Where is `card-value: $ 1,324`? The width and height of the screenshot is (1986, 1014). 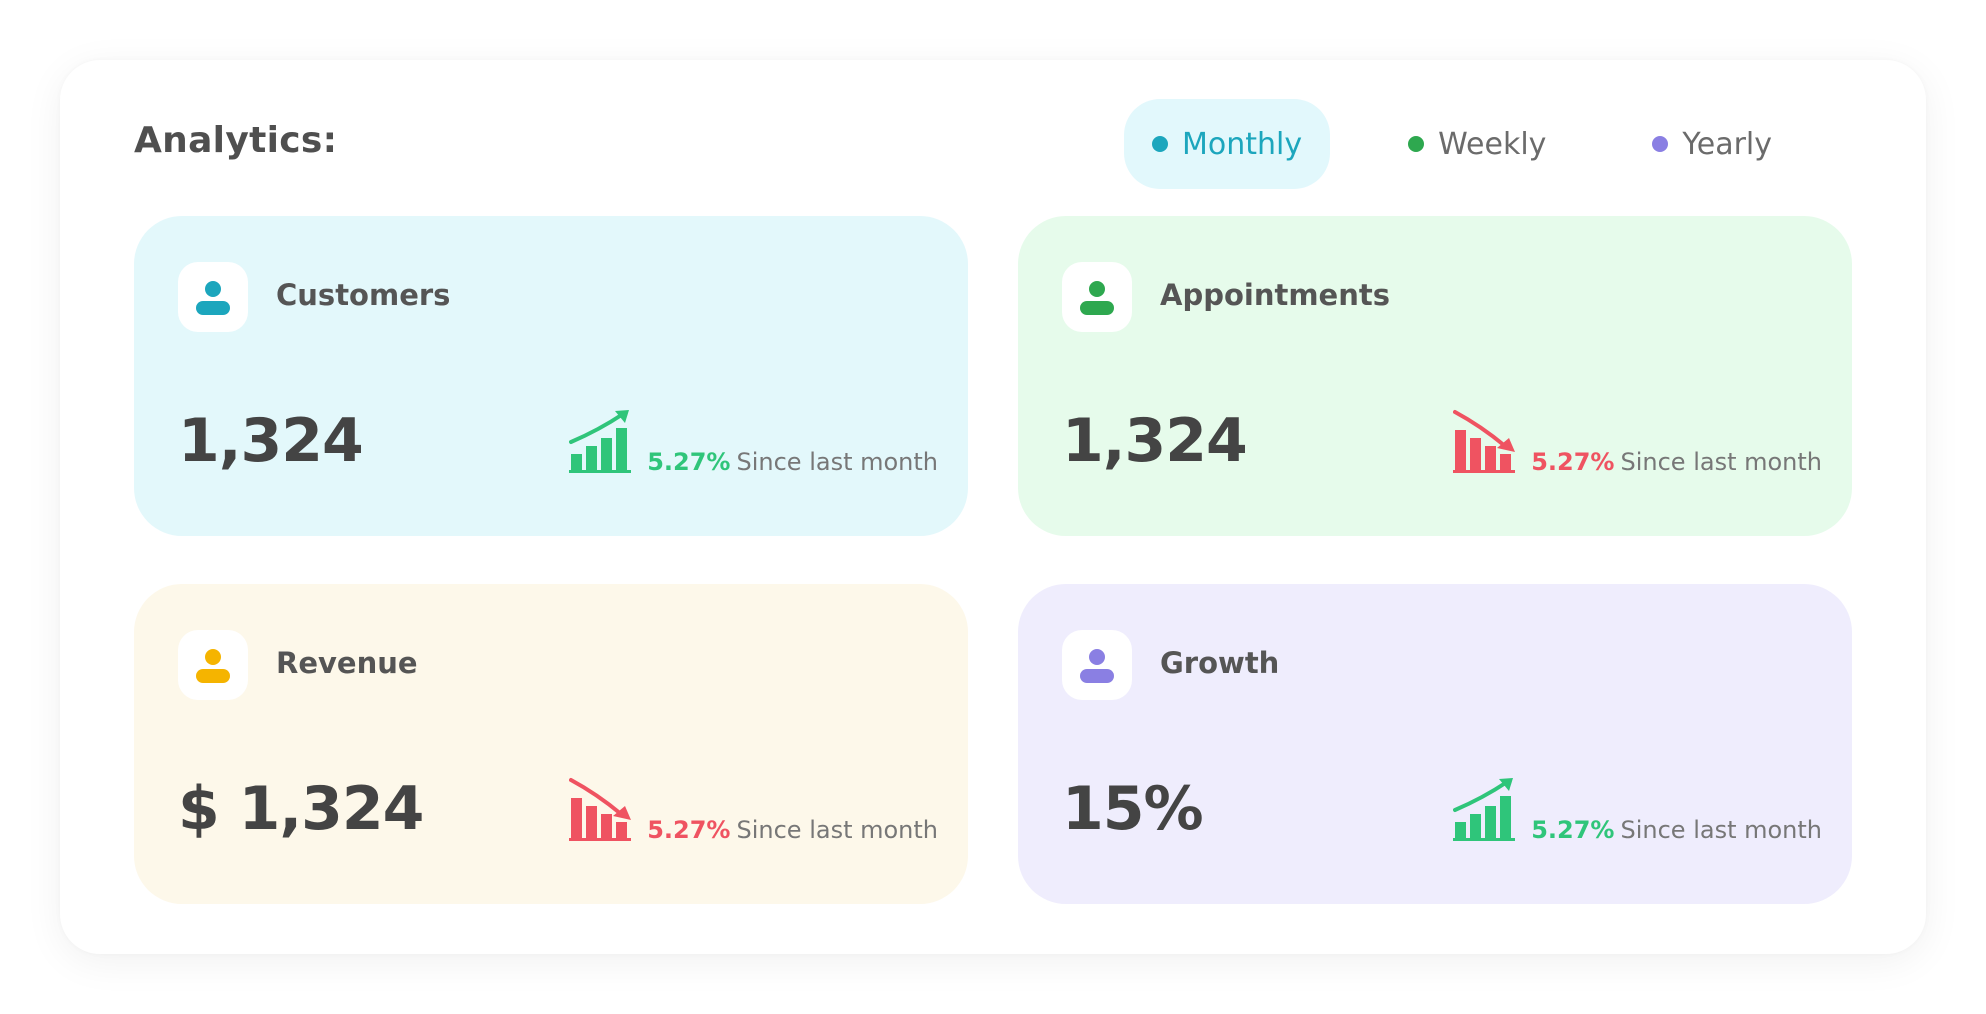
card-value: $ 1,324 is located at coordinates (301, 809).